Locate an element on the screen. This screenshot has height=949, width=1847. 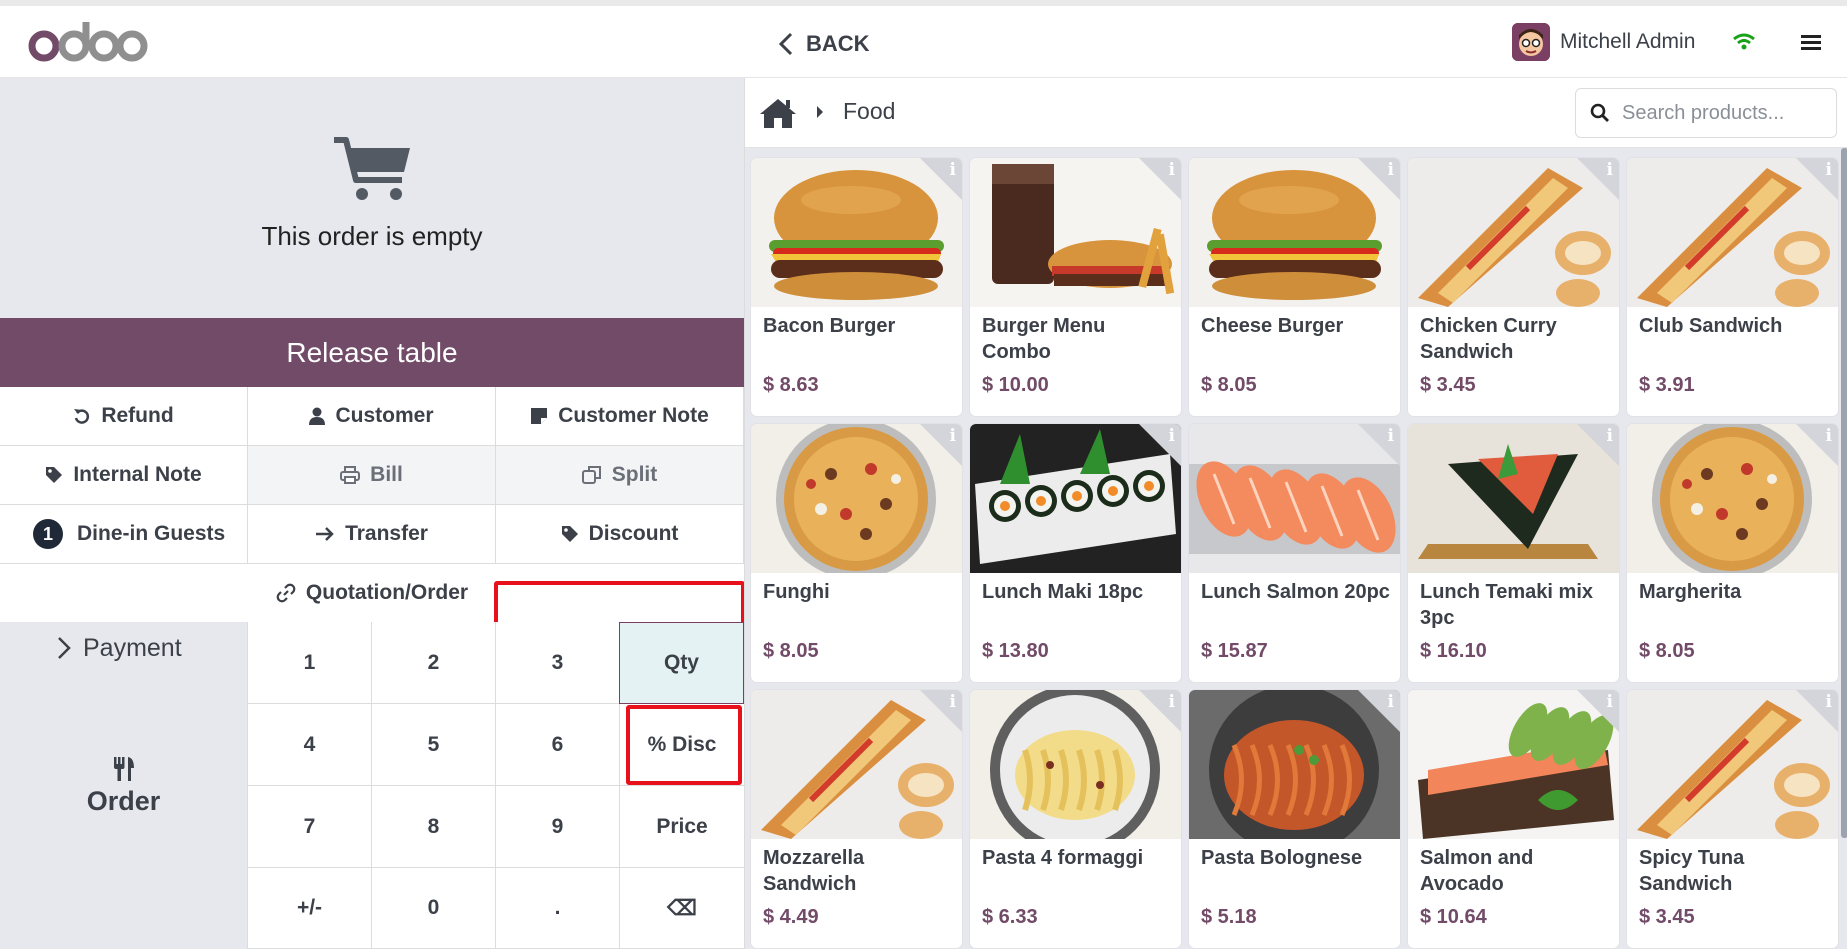
product-name: Spicy Tuna Sandwich is located at coordinates (1692, 871).